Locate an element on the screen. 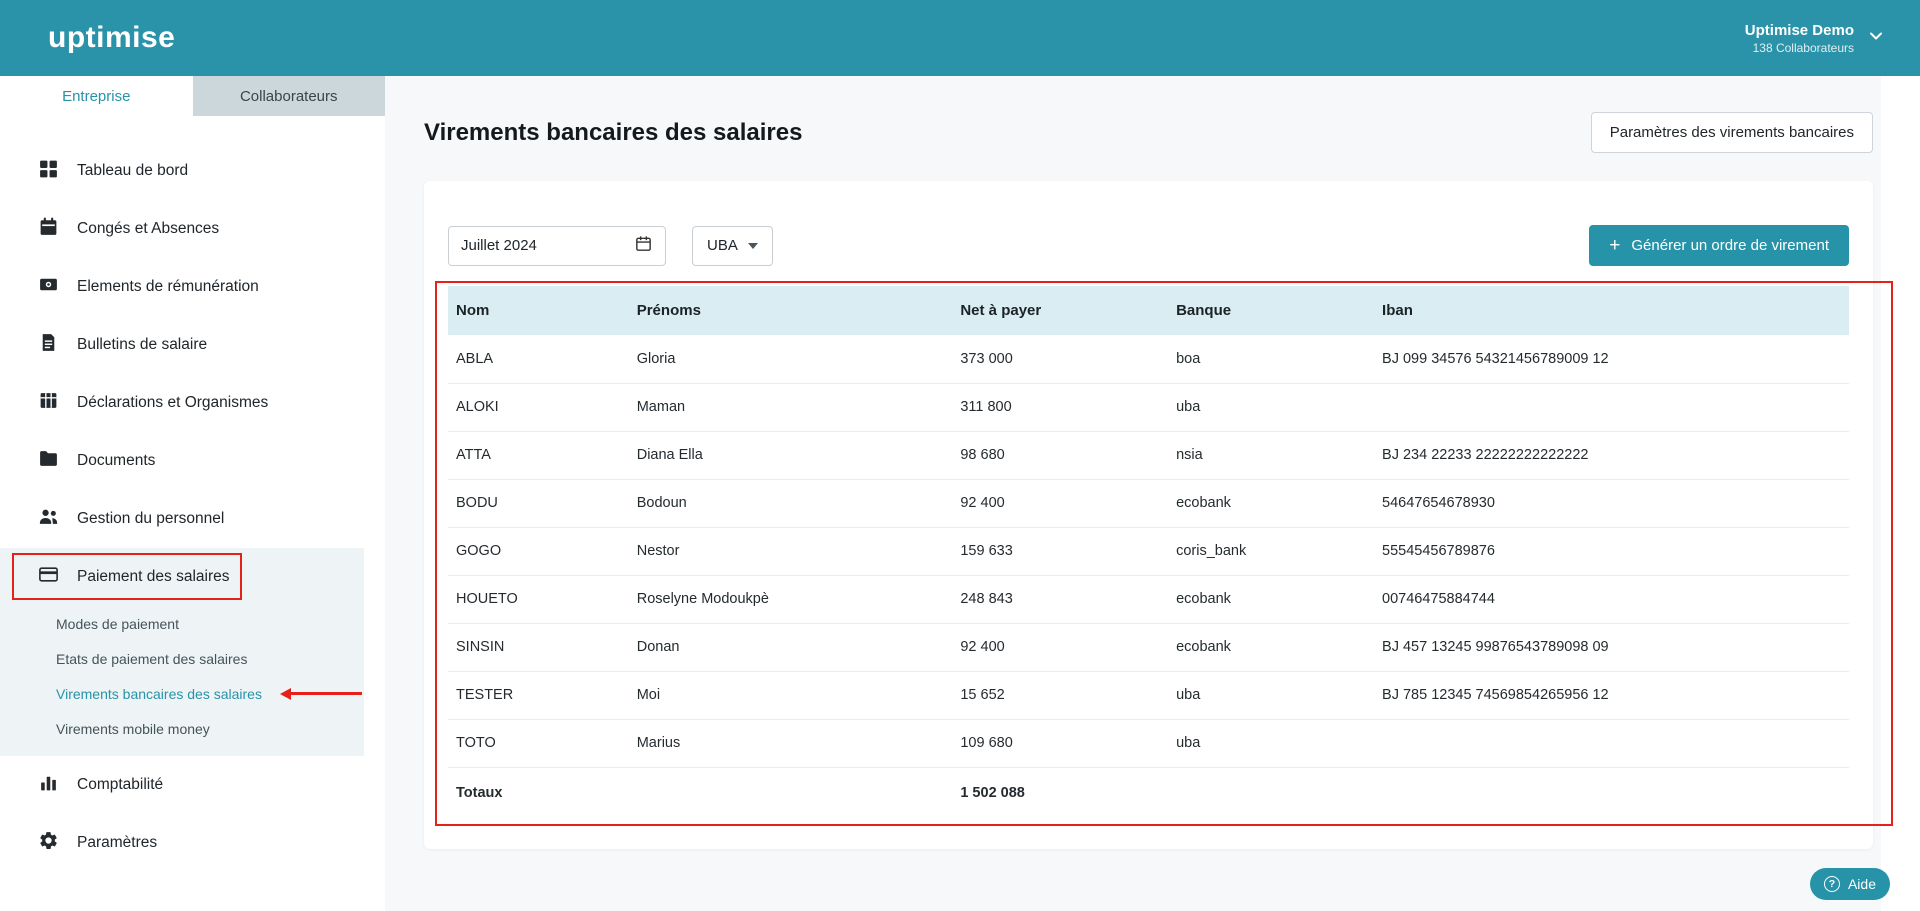 The height and width of the screenshot is (911, 1920). cell-nom: TOTO is located at coordinates (538, 743).